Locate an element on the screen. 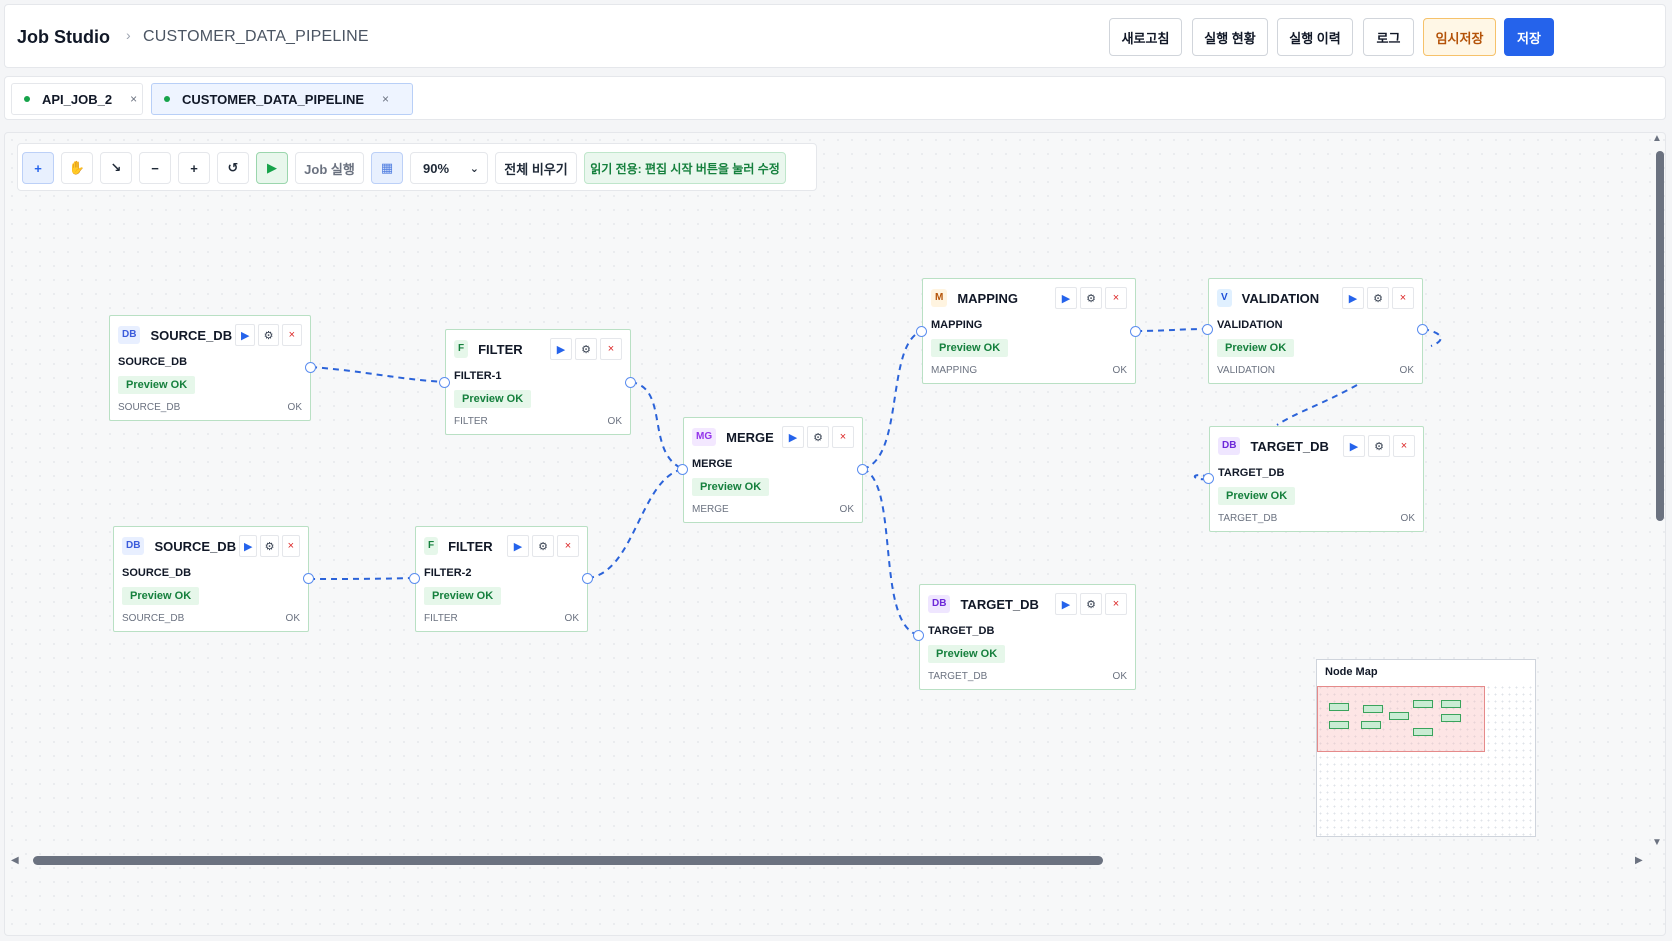 The height and width of the screenshot is (941, 1672). hand-tool-button: ✋ is located at coordinates (77, 168).